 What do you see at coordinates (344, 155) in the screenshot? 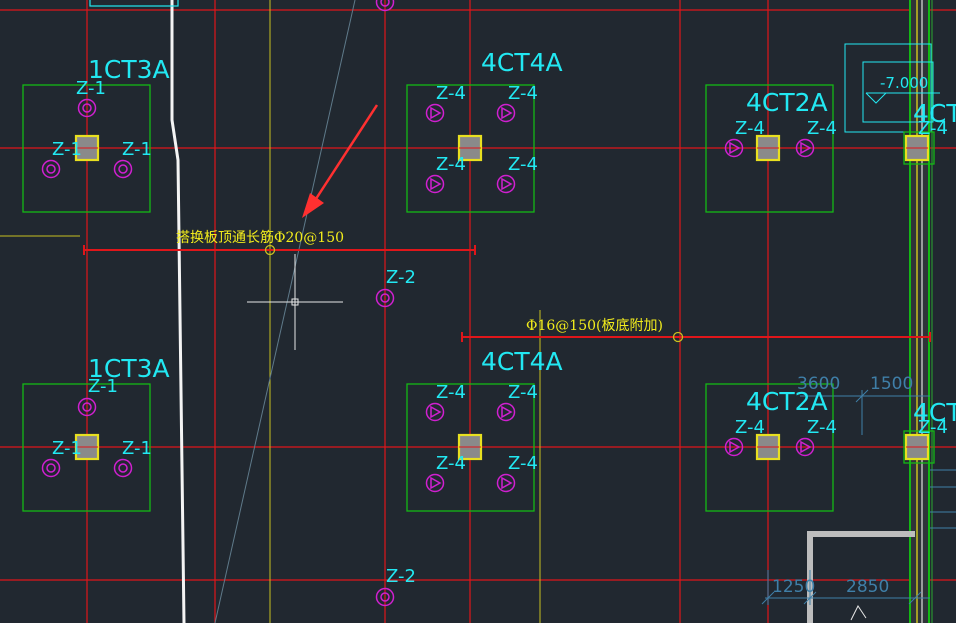
I see `arrow-shaft` at bounding box center [344, 155].